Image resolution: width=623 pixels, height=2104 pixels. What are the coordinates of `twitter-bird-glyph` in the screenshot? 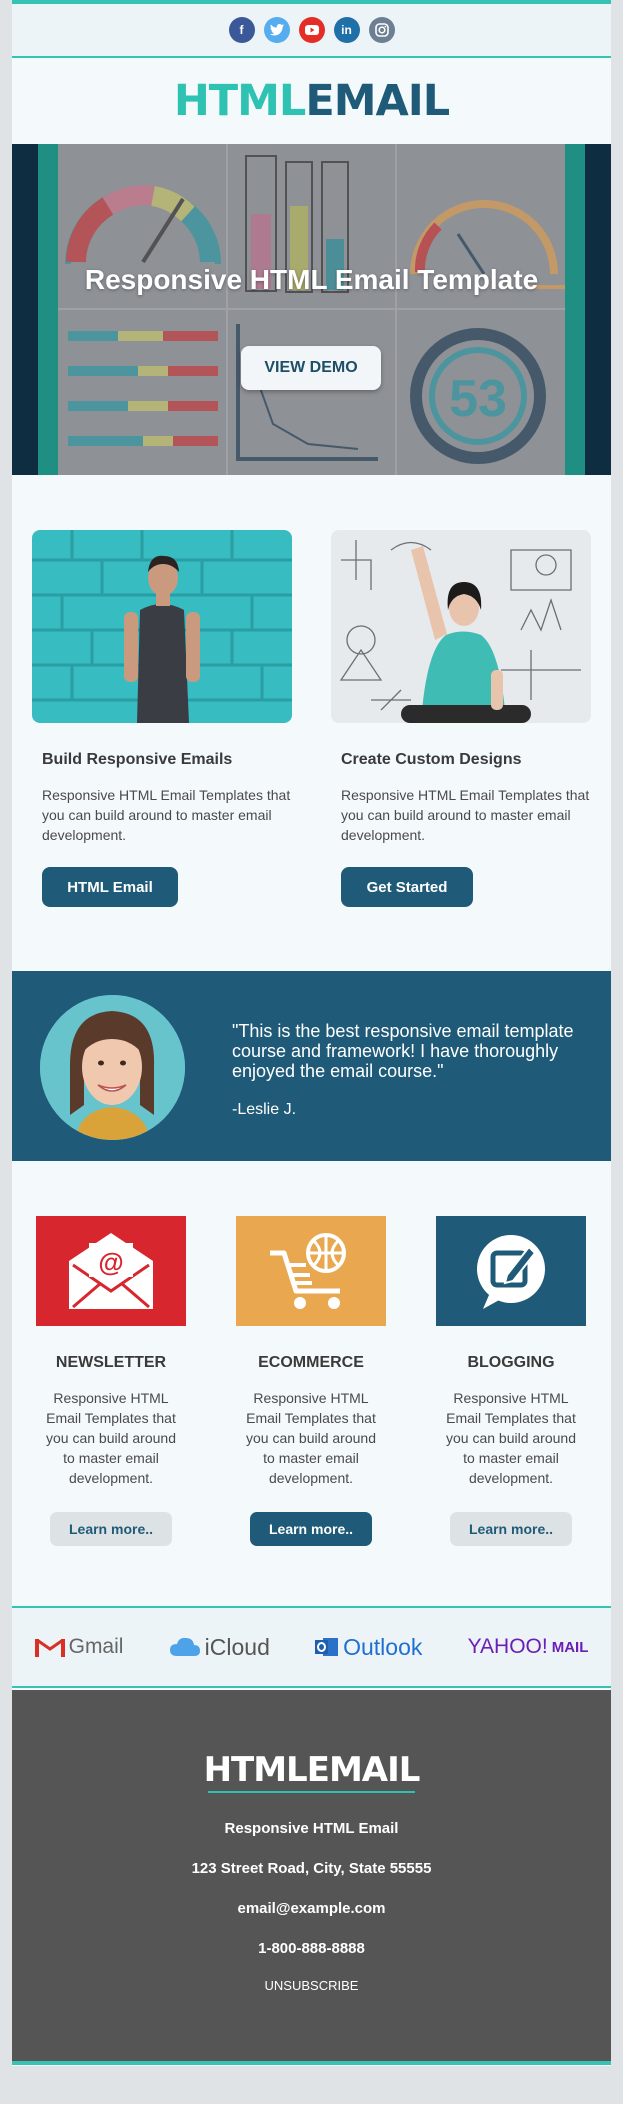 It's located at (276, 30).